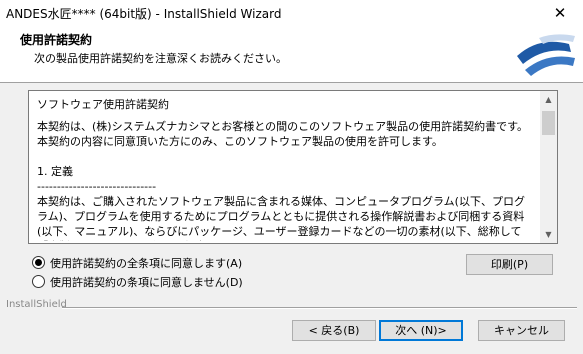  Describe the element at coordinates (548, 123) in the screenshot. I see `scroll-thumb` at that location.